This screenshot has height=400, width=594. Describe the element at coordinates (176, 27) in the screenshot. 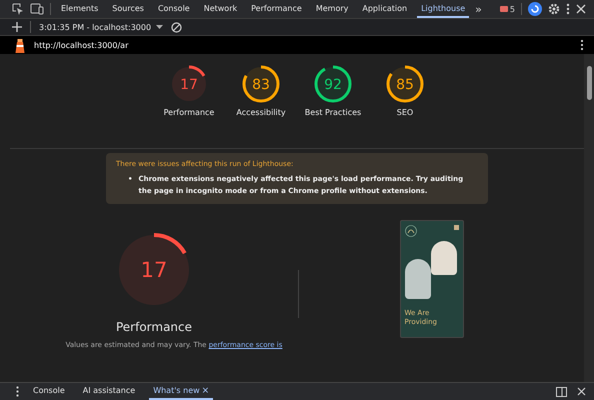

I see `clear-icon` at that location.